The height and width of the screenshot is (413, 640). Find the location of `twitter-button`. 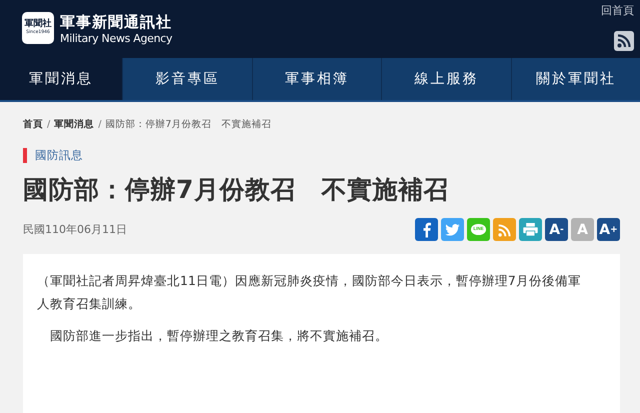

twitter-button is located at coordinates (452, 229).